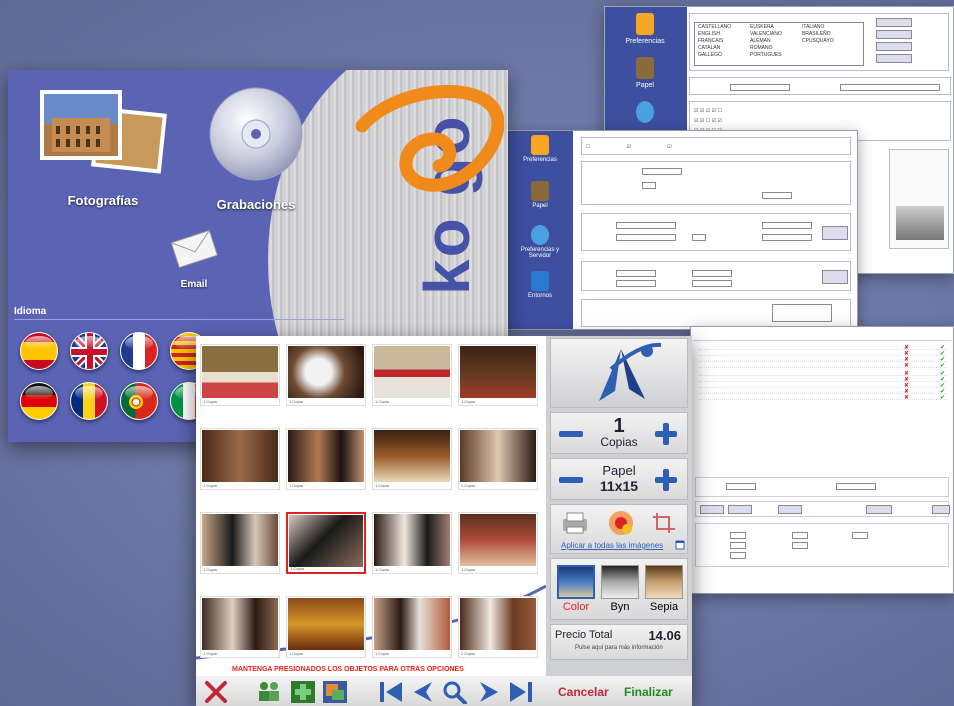  I want to click on increase-paper-button, so click(666, 480).